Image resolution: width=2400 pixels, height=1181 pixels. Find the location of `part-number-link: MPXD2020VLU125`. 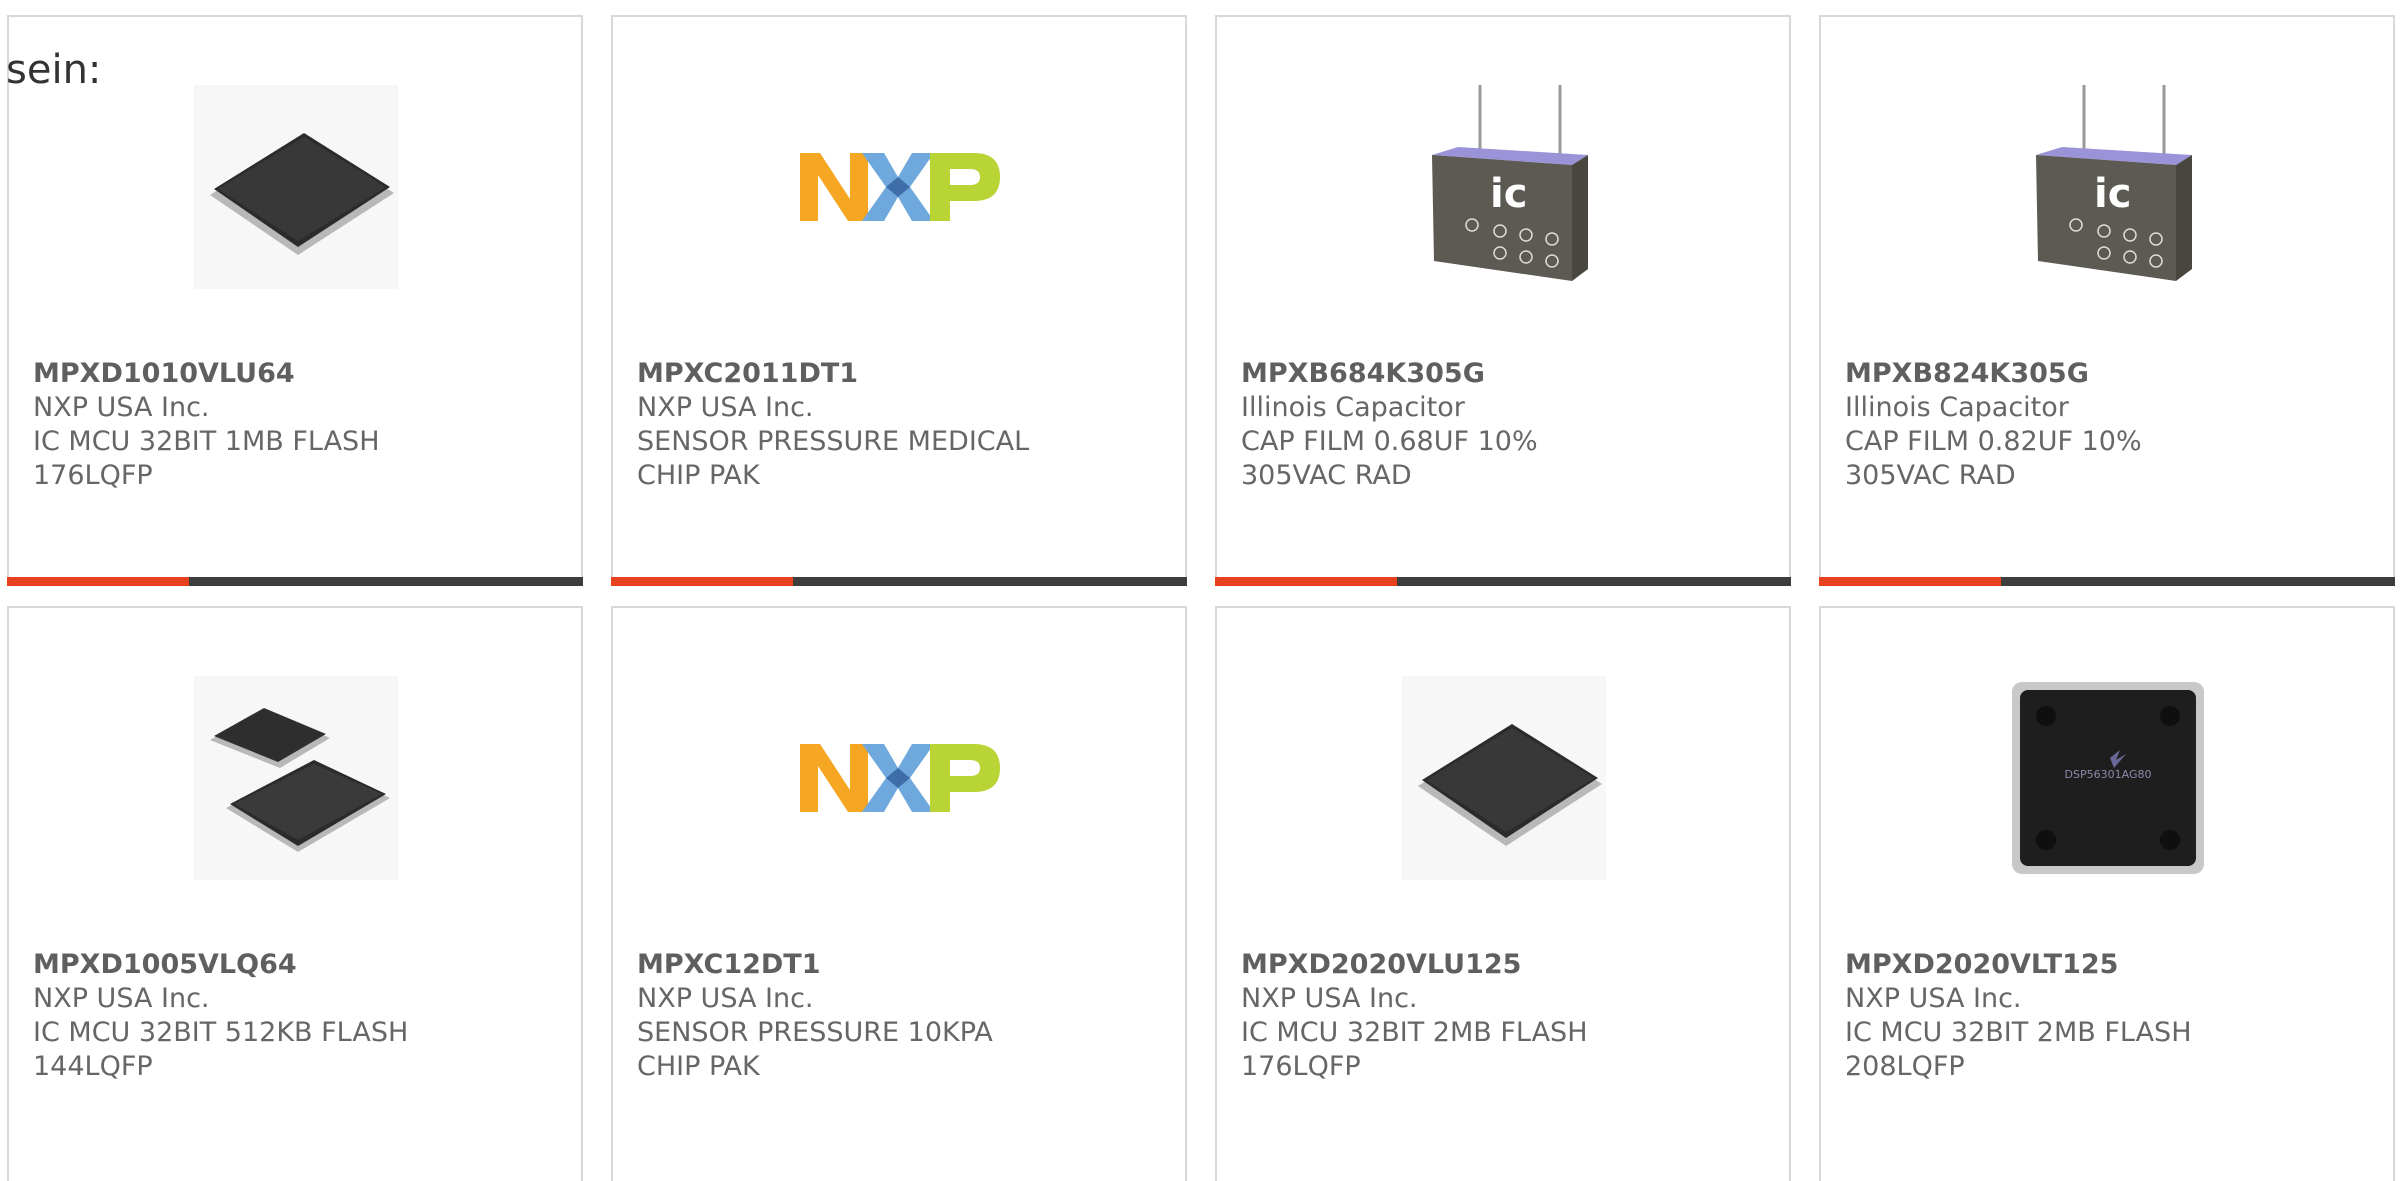

part-number-link: MPXD2020VLU125 is located at coordinates (1501, 965).